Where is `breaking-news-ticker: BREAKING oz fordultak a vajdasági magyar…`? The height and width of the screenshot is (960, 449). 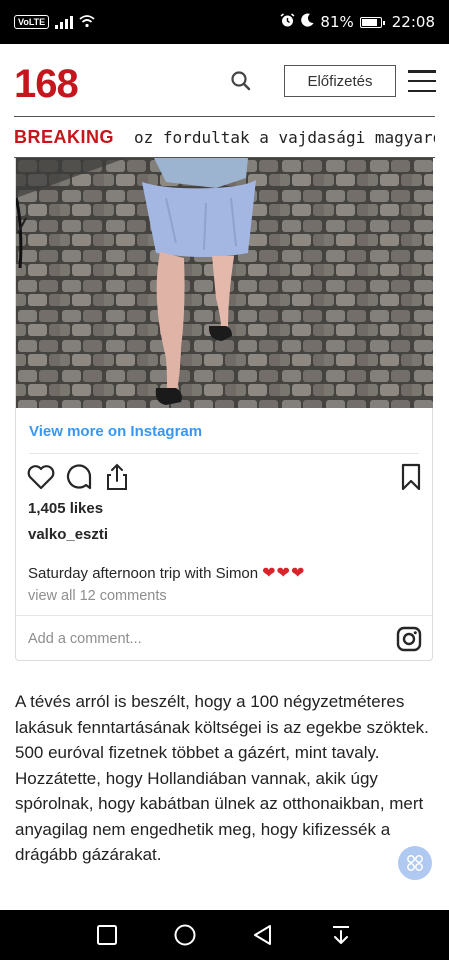 breaking-news-ticker: BREAKING oz fordultak a vajdasági magyar… is located at coordinates (224, 137).